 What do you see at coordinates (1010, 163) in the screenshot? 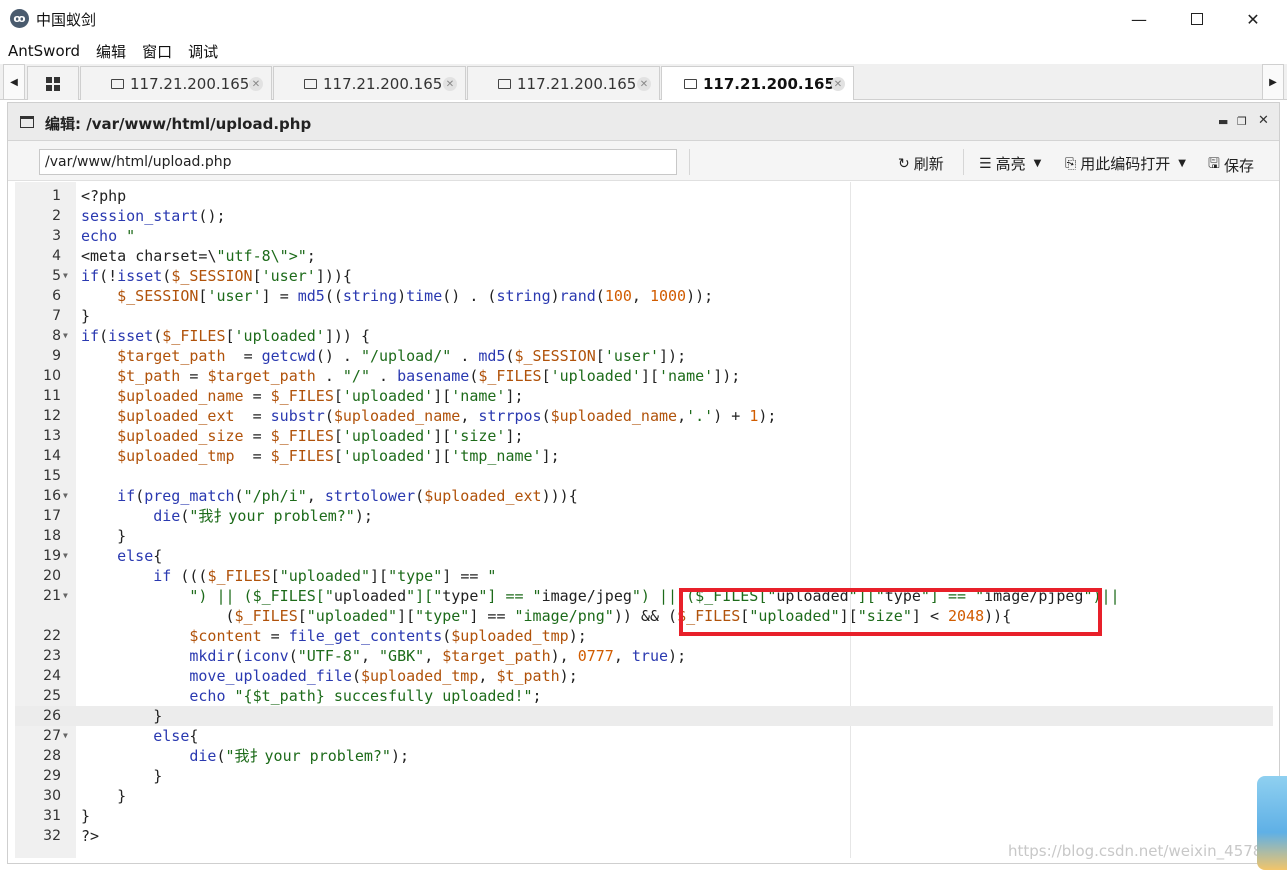
I see `highlight-dropdown: ☰ 高亮 ▼` at bounding box center [1010, 163].